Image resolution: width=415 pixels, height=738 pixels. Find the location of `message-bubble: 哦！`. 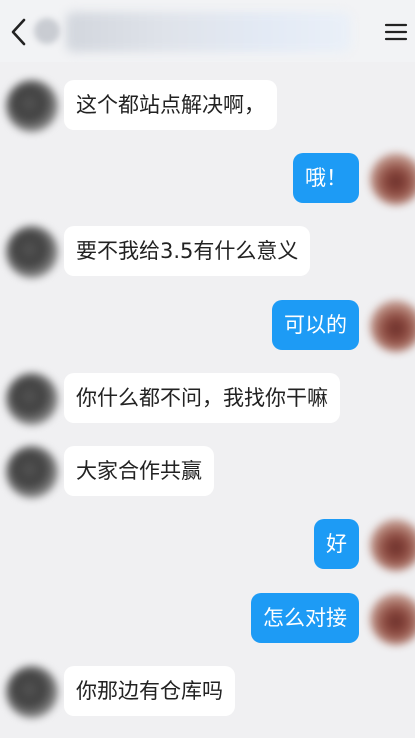

message-bubble: 哦！ is located at coordinates (326, 178).